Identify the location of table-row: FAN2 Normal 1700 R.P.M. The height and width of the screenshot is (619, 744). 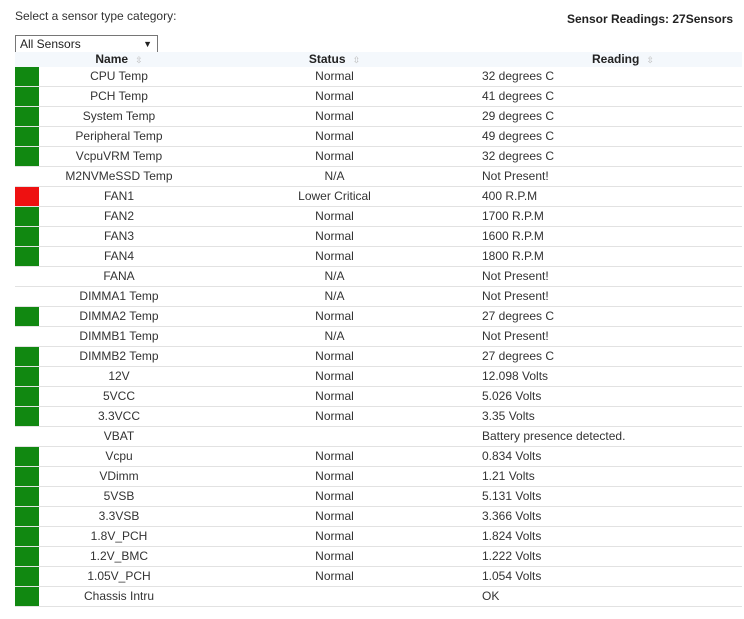
(378, 216).